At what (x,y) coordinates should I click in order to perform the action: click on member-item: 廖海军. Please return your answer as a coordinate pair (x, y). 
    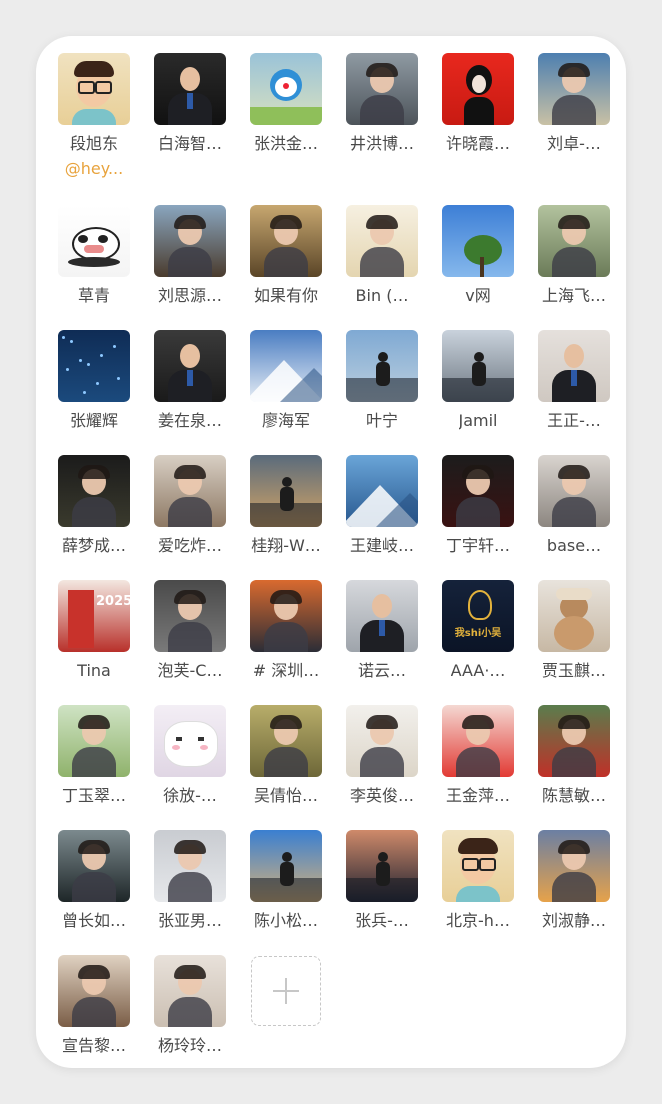
    Looking at the image, I should click on (286, 380).